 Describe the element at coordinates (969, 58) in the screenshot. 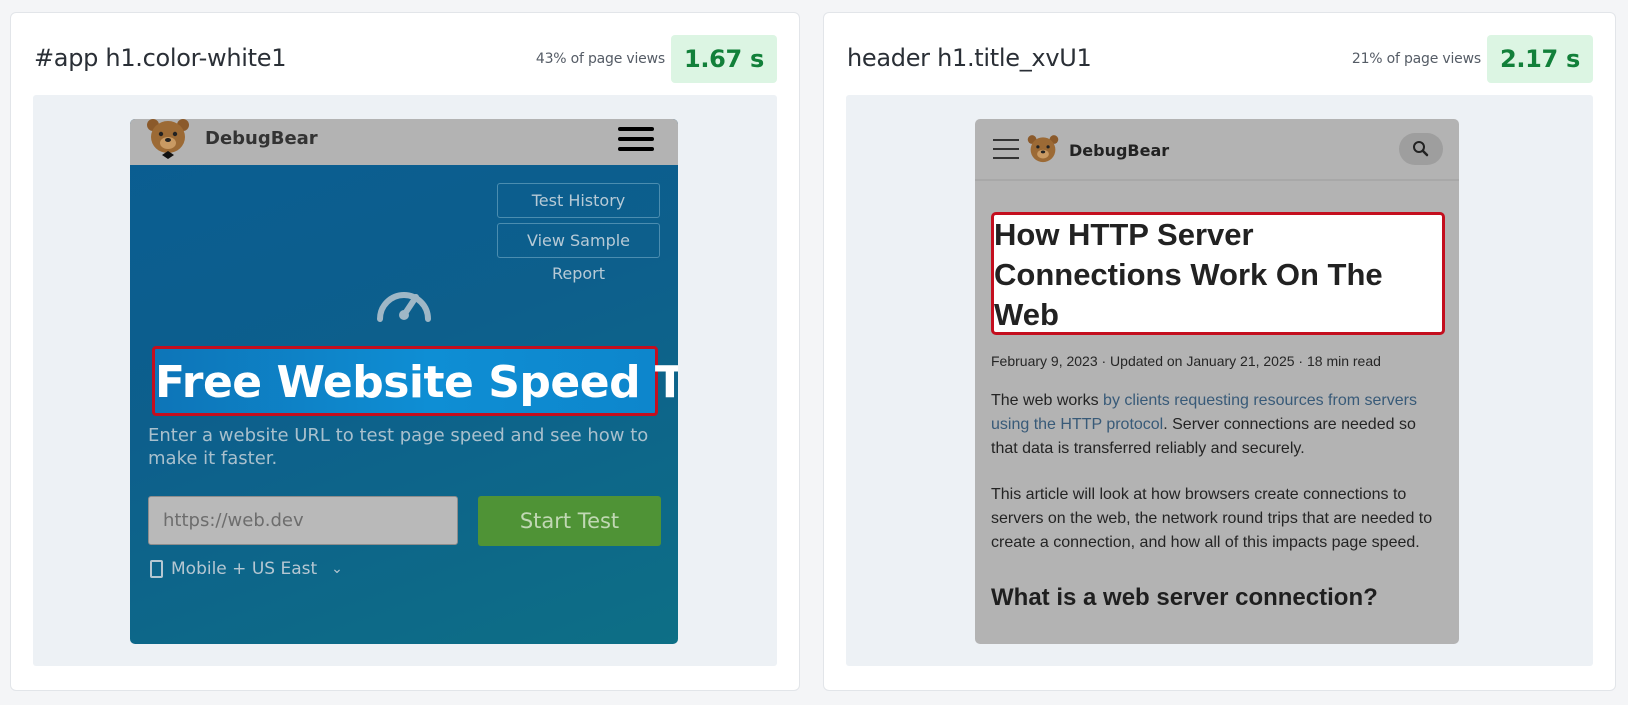

I see `element-selector: header h1.title_xvU1` at that location.